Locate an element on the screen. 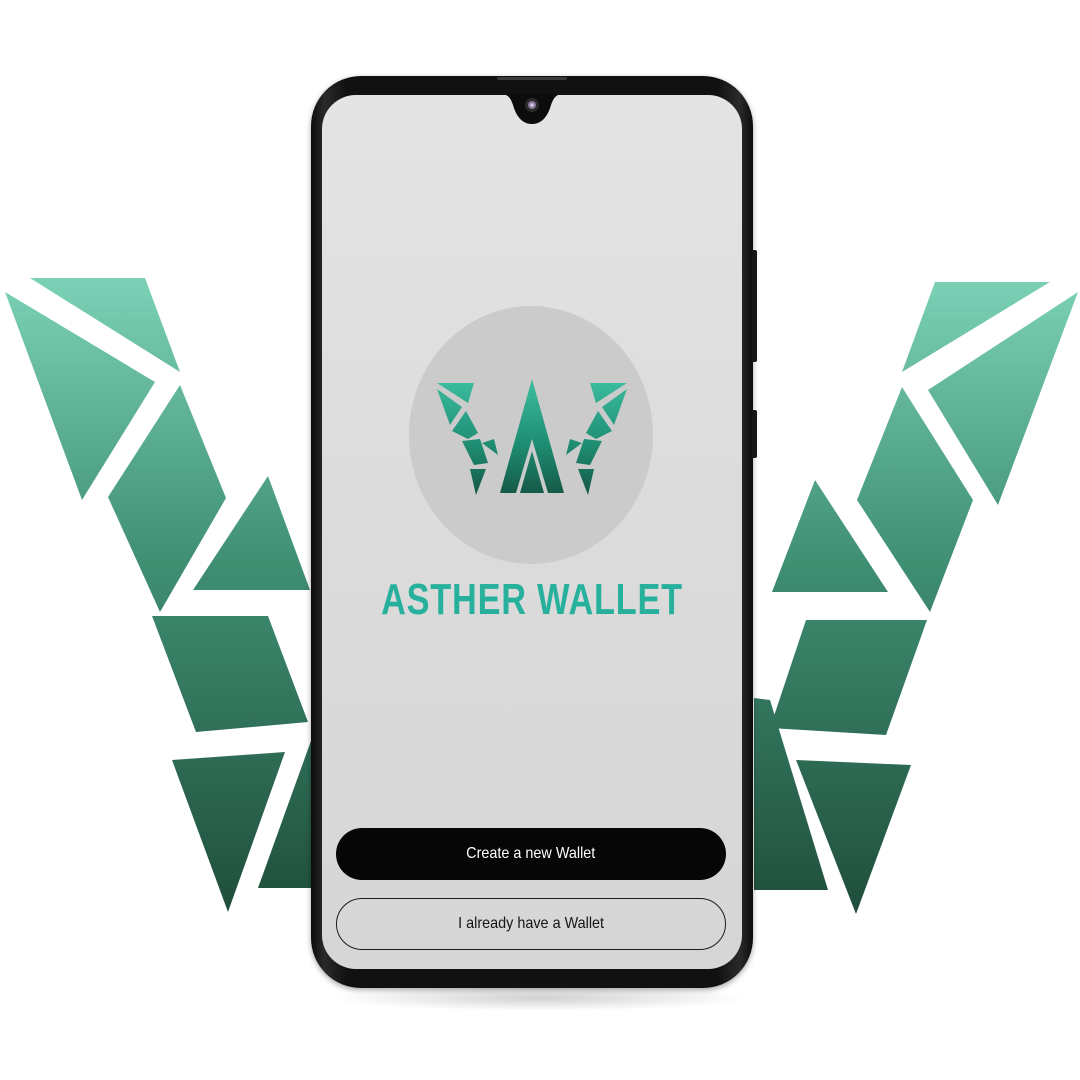 This screenshot has height=1080, width=1080. create-wallet-button: Create a new Wallet is located at coordinates (531, 854).